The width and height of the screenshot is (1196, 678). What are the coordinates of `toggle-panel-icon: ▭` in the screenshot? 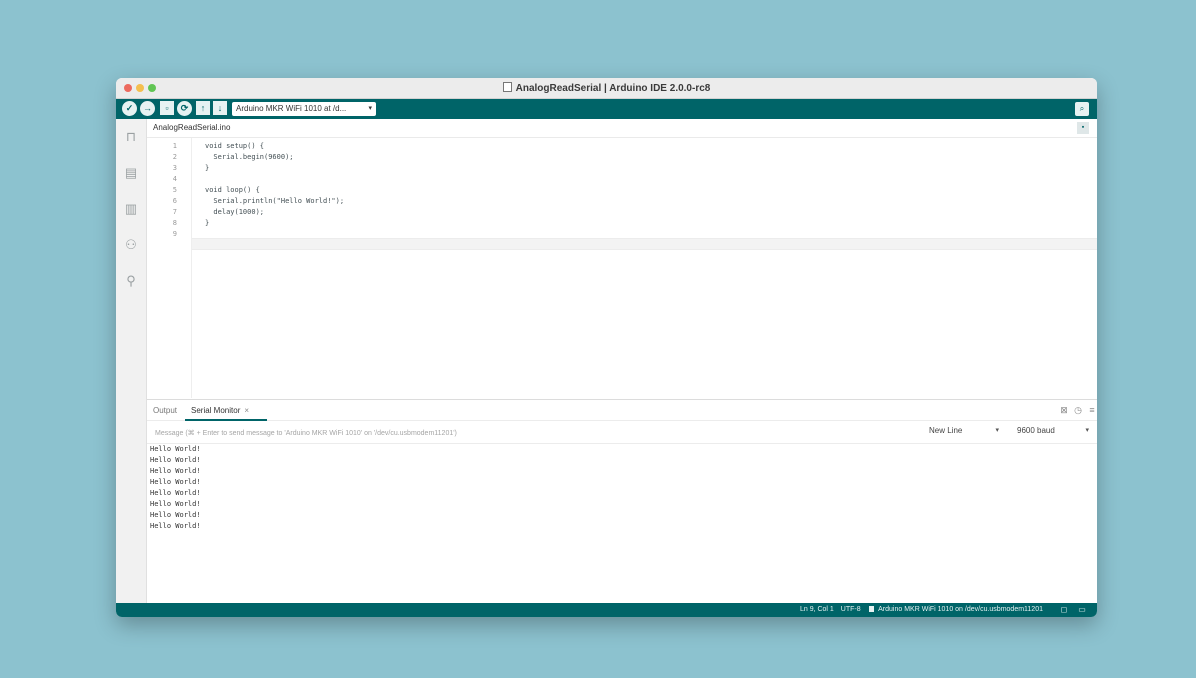 It's located at (1082, 610).